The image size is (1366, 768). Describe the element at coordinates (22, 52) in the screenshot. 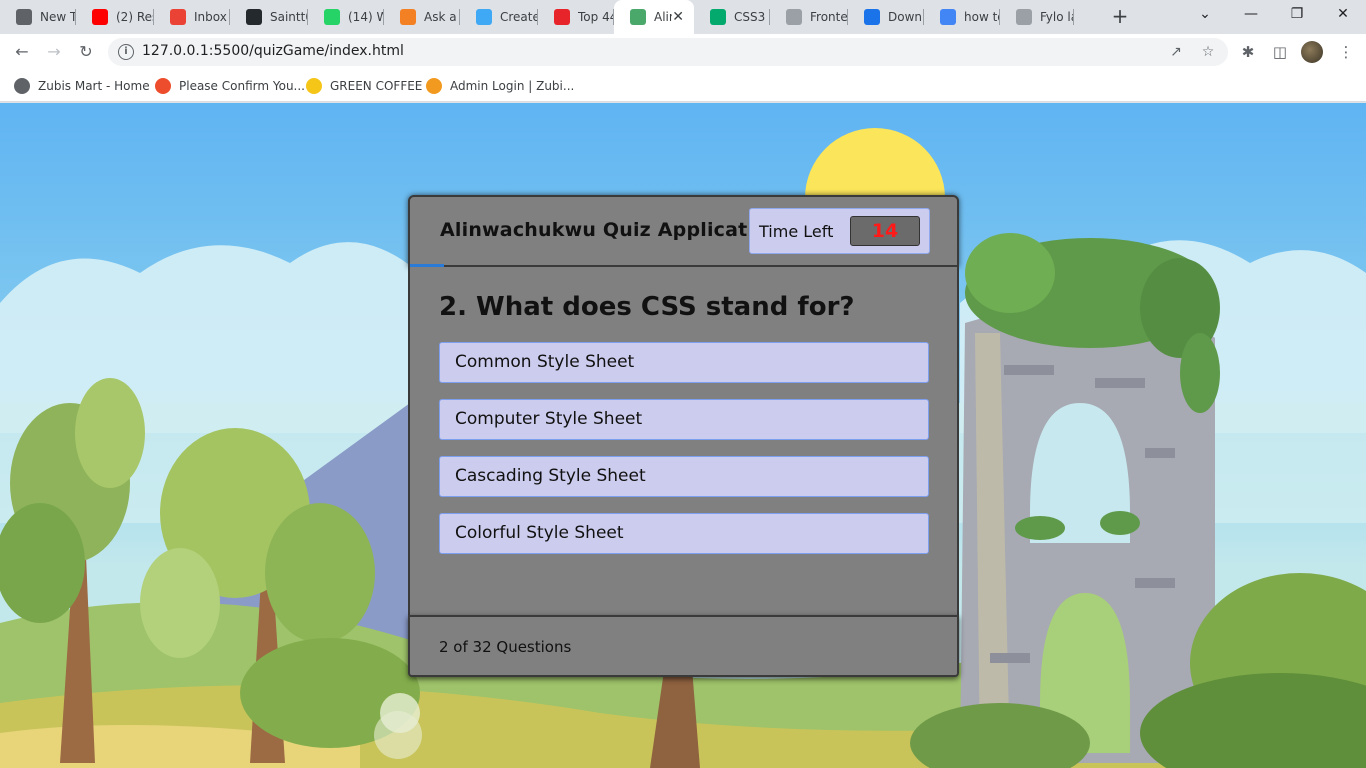

I see `back-icon: ←` at that location.